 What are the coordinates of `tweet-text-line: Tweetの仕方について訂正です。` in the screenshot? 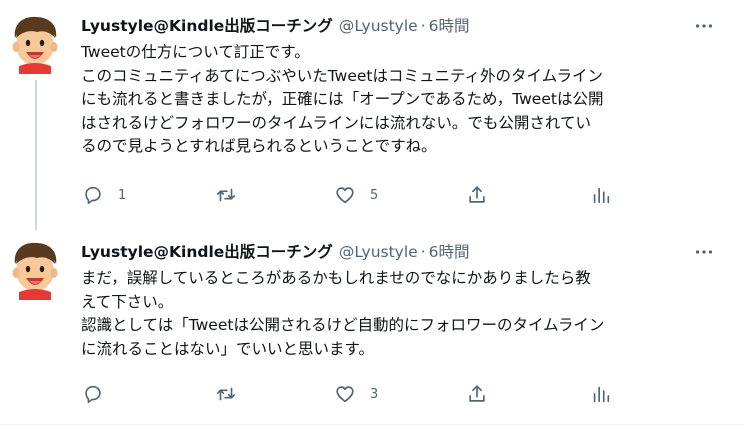 It's located at (195, 52).